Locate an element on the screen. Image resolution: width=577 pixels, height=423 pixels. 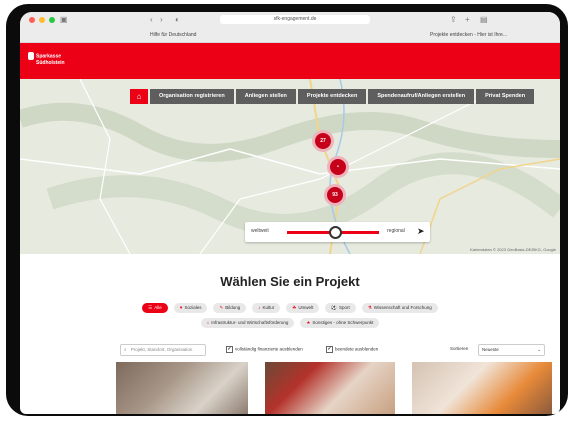
category-chip-soziales: ♥ Soziales is located at coordinates (190, 308).